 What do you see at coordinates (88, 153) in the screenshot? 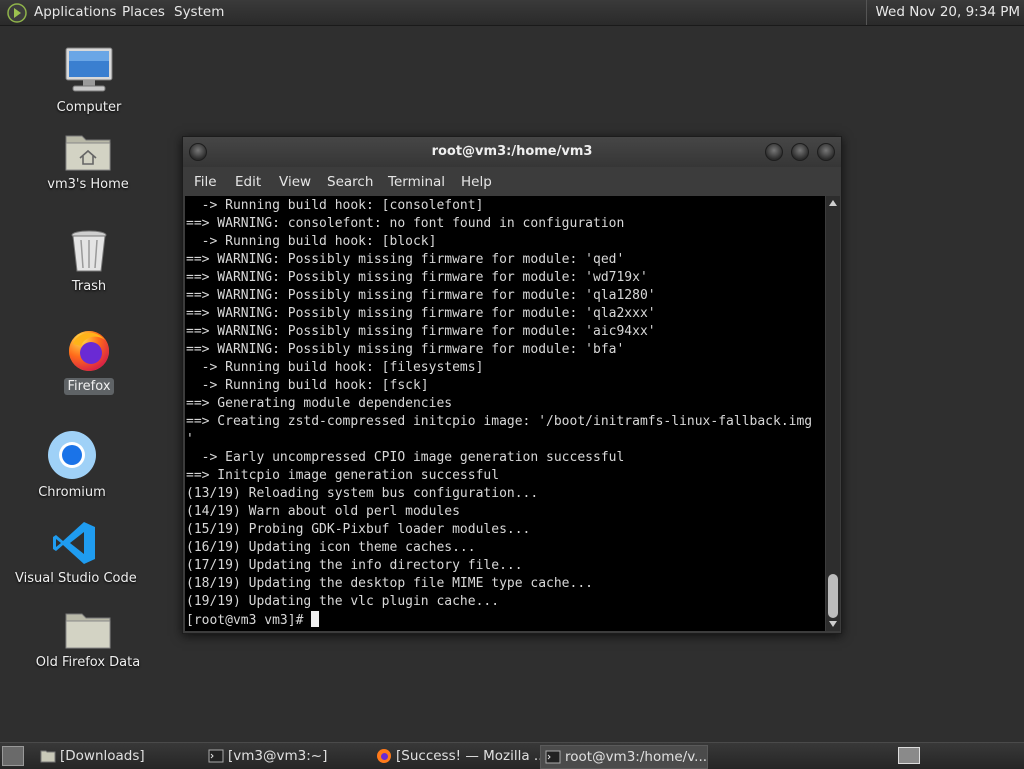
I see `home-folder-icon` at bounding box center [88, 153].